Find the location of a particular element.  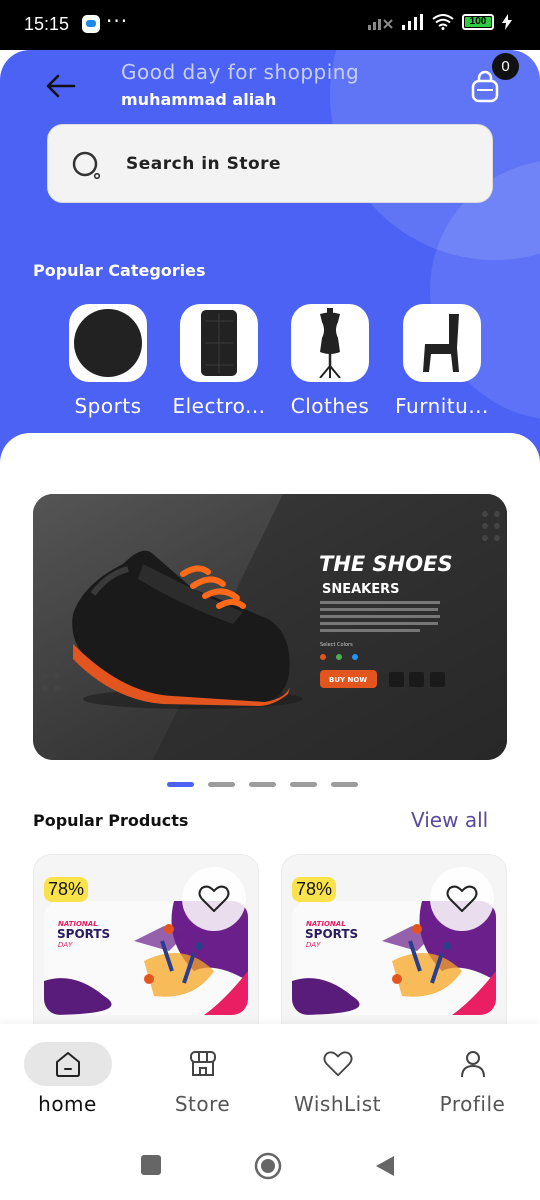

home-icon is located at coordinates (67, 1064).